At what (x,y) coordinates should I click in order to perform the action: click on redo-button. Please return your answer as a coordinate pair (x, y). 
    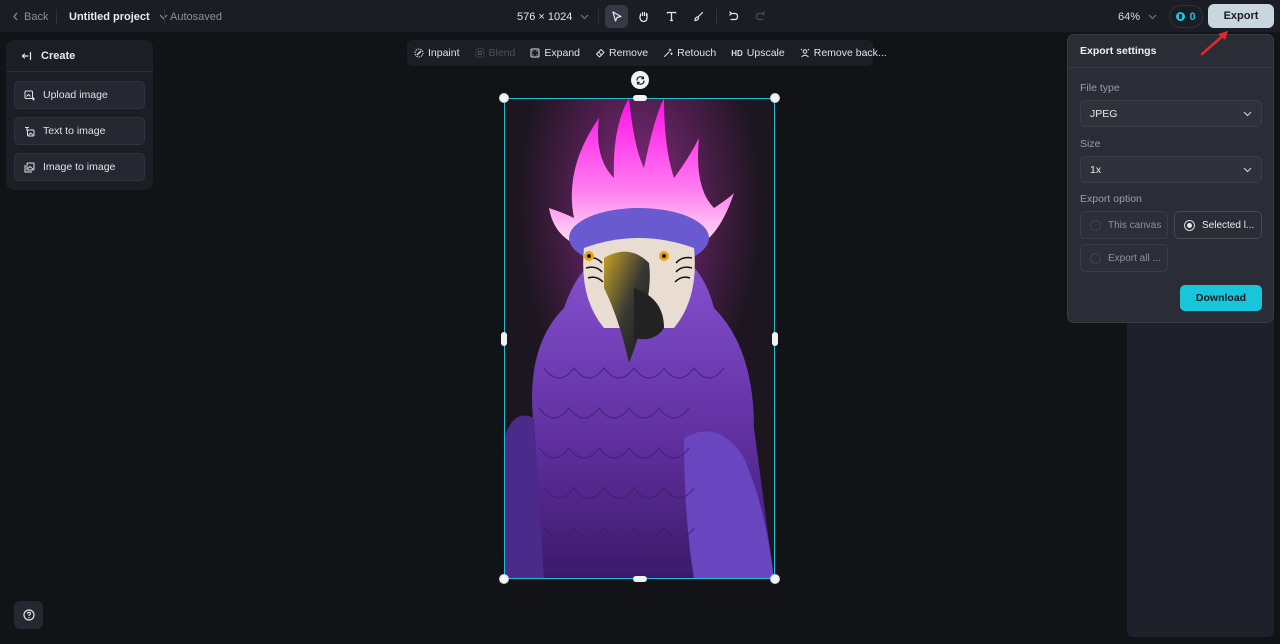
    Looking at the image, I should click on (760, 16).